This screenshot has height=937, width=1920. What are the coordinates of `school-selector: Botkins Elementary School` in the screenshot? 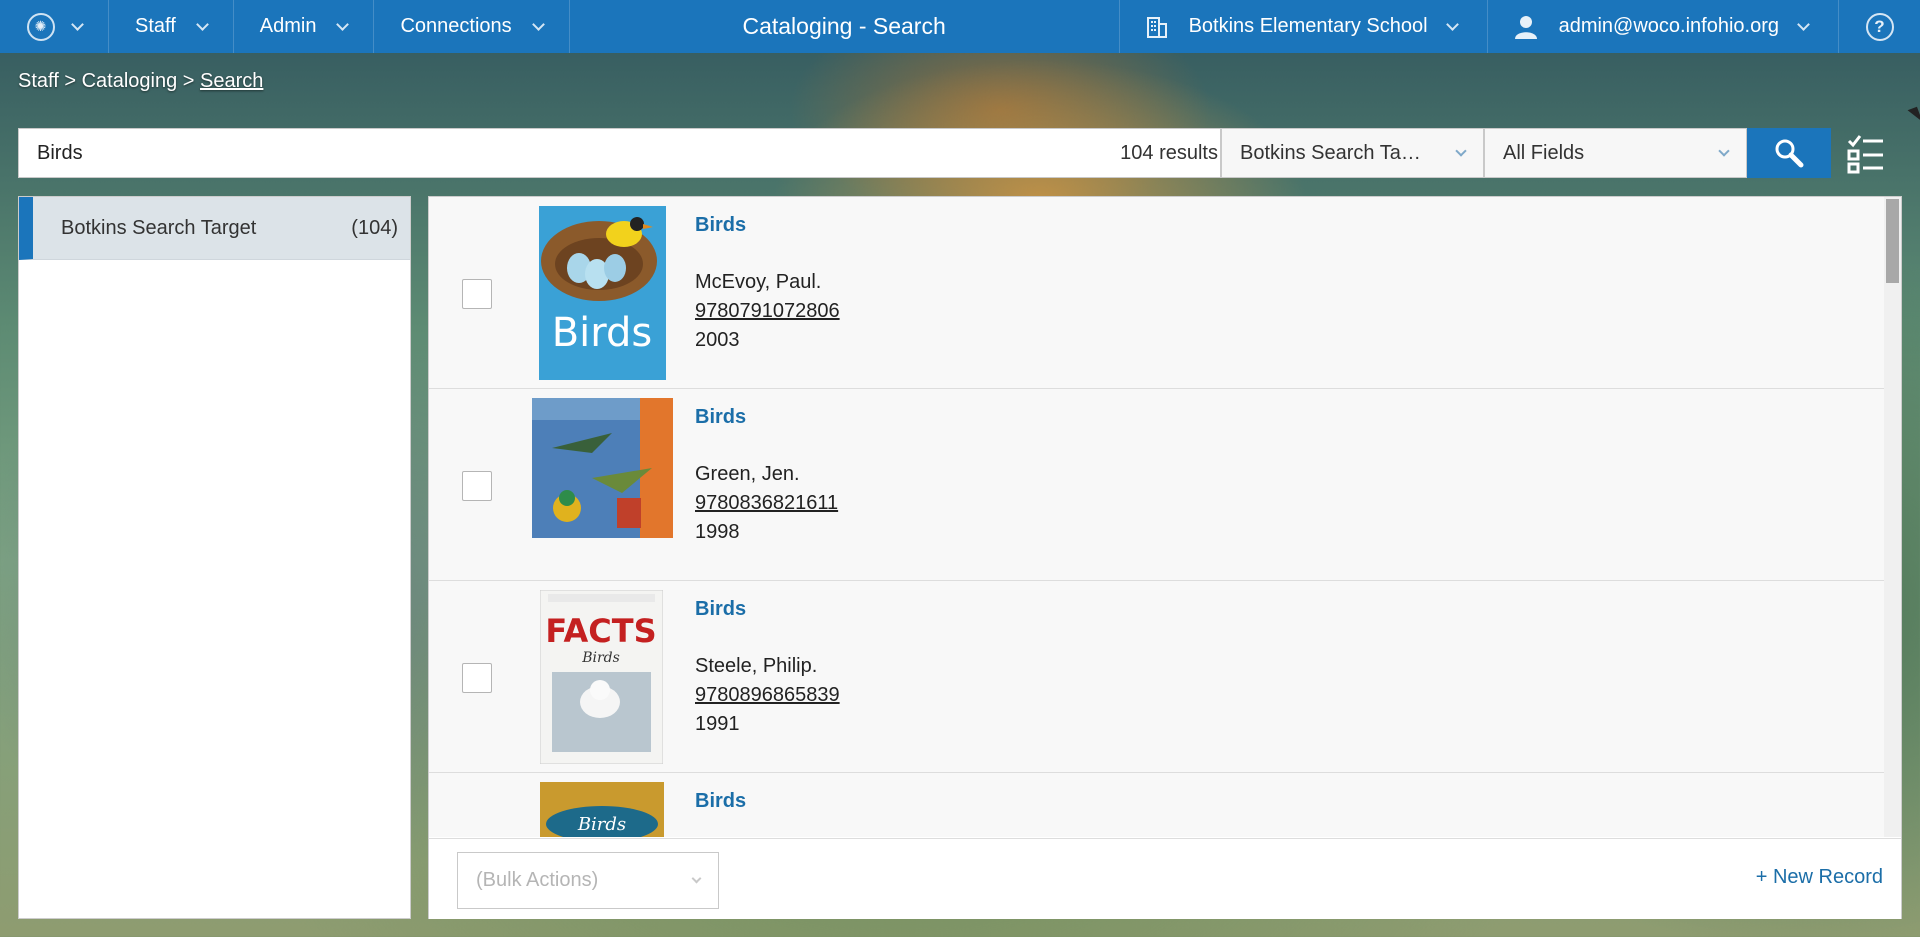 It's located at (1304, 26).